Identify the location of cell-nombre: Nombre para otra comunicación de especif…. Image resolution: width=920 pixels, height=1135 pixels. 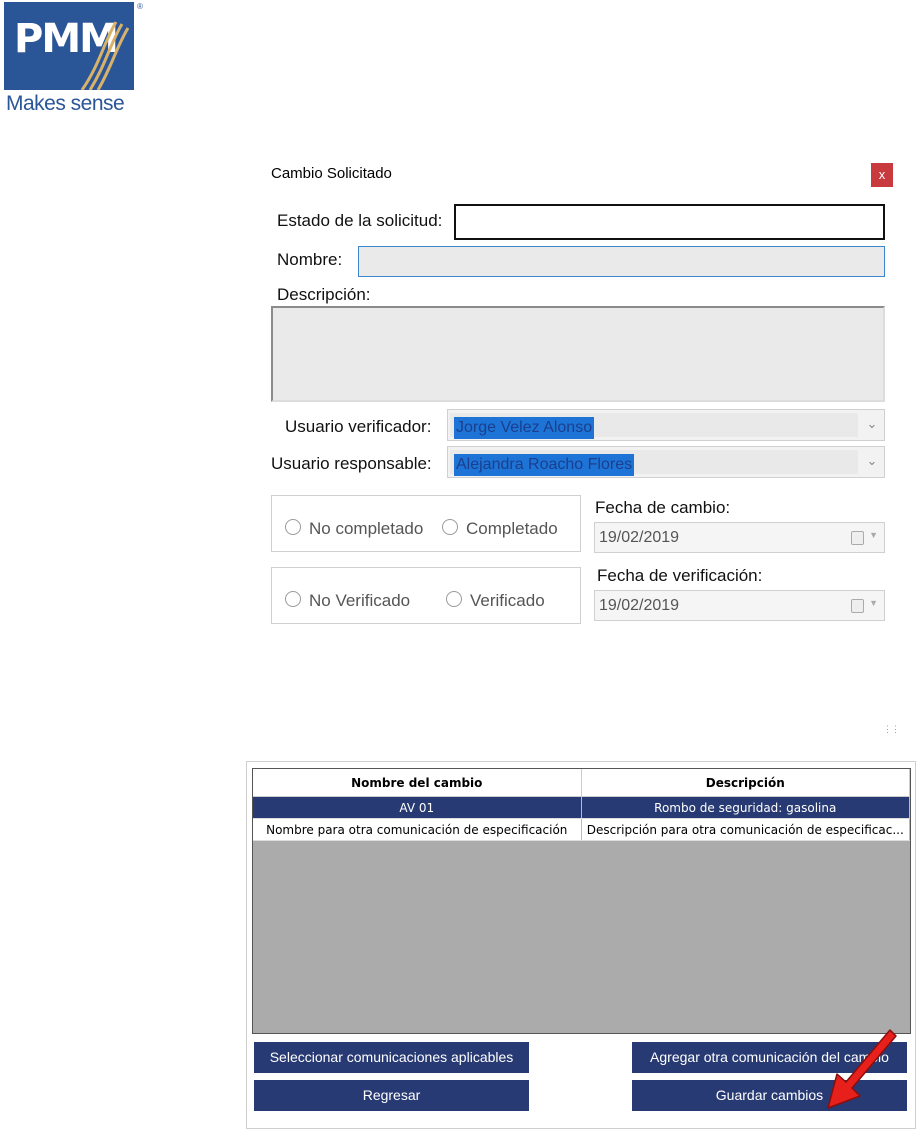
(417, 829).